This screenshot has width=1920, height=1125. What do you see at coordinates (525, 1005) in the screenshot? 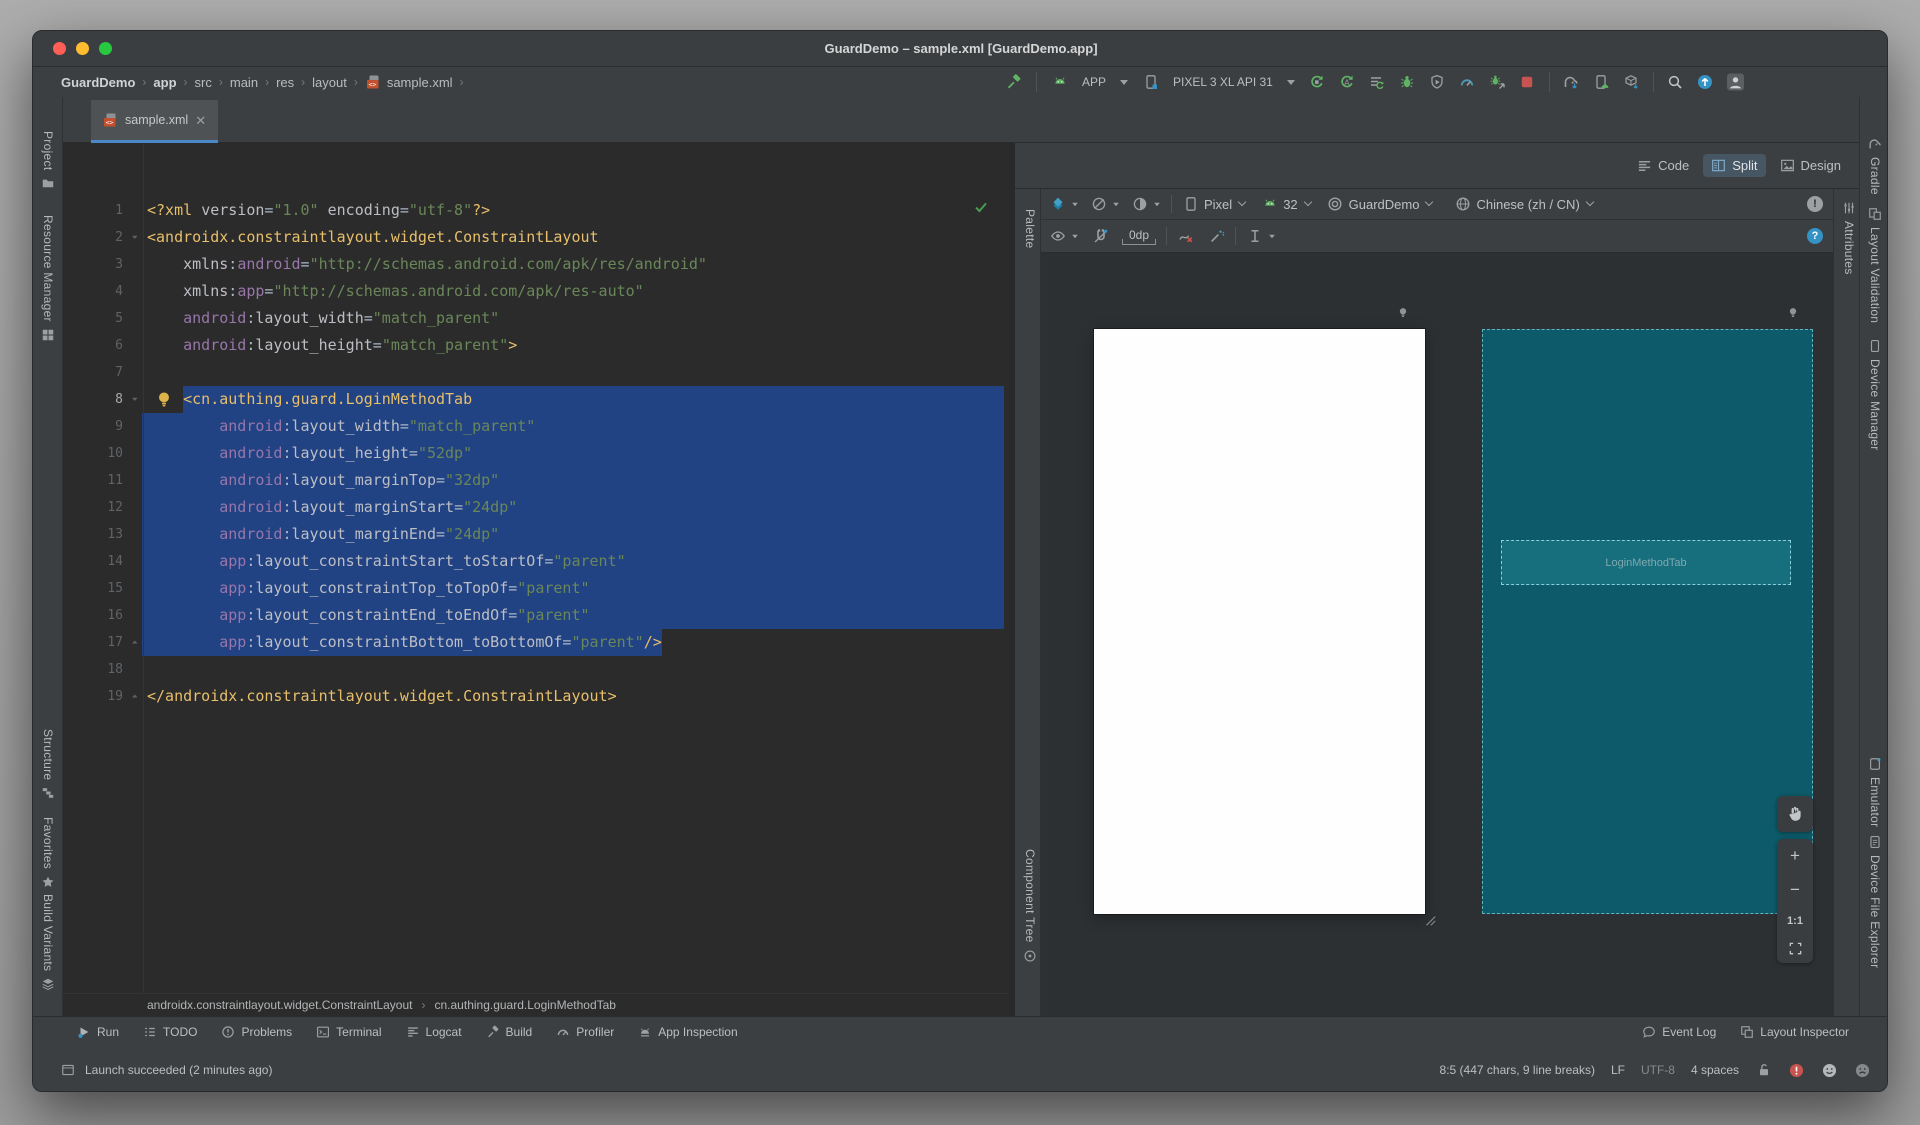
I see `xml-breadcrumb-item: cn.authing.guard.LoginMethodTab` at bounding box center [525, 1005].